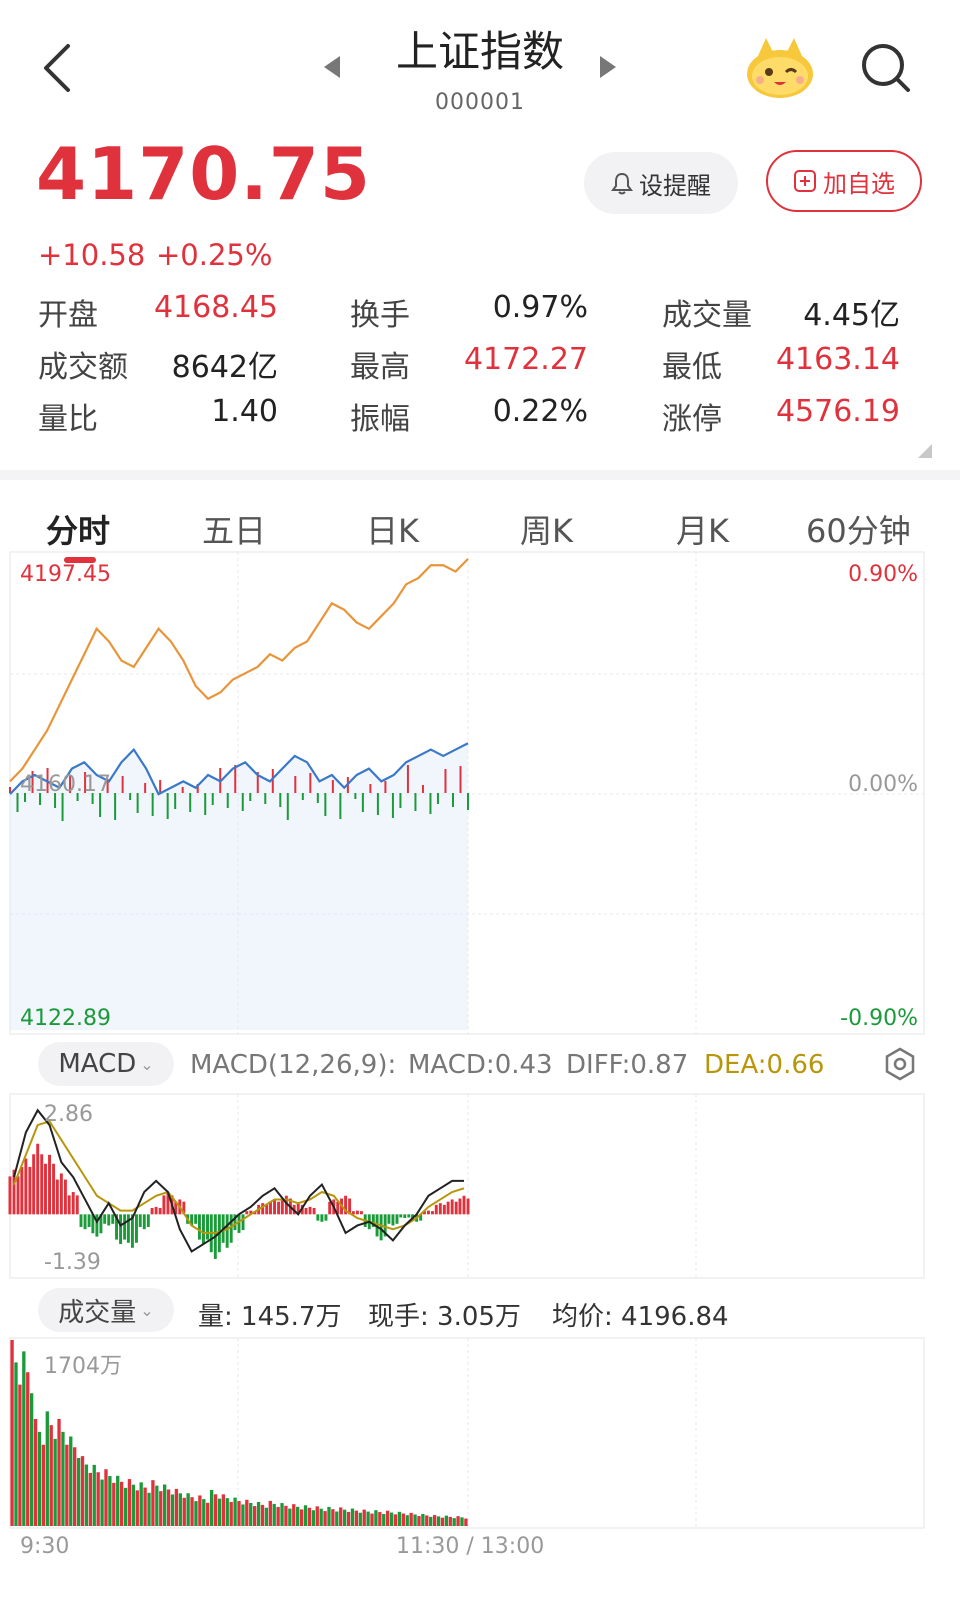 The width and height of the screenshot is (960, 1608). I want to click on macd-selector-label: MACD, so click(97, 1064).